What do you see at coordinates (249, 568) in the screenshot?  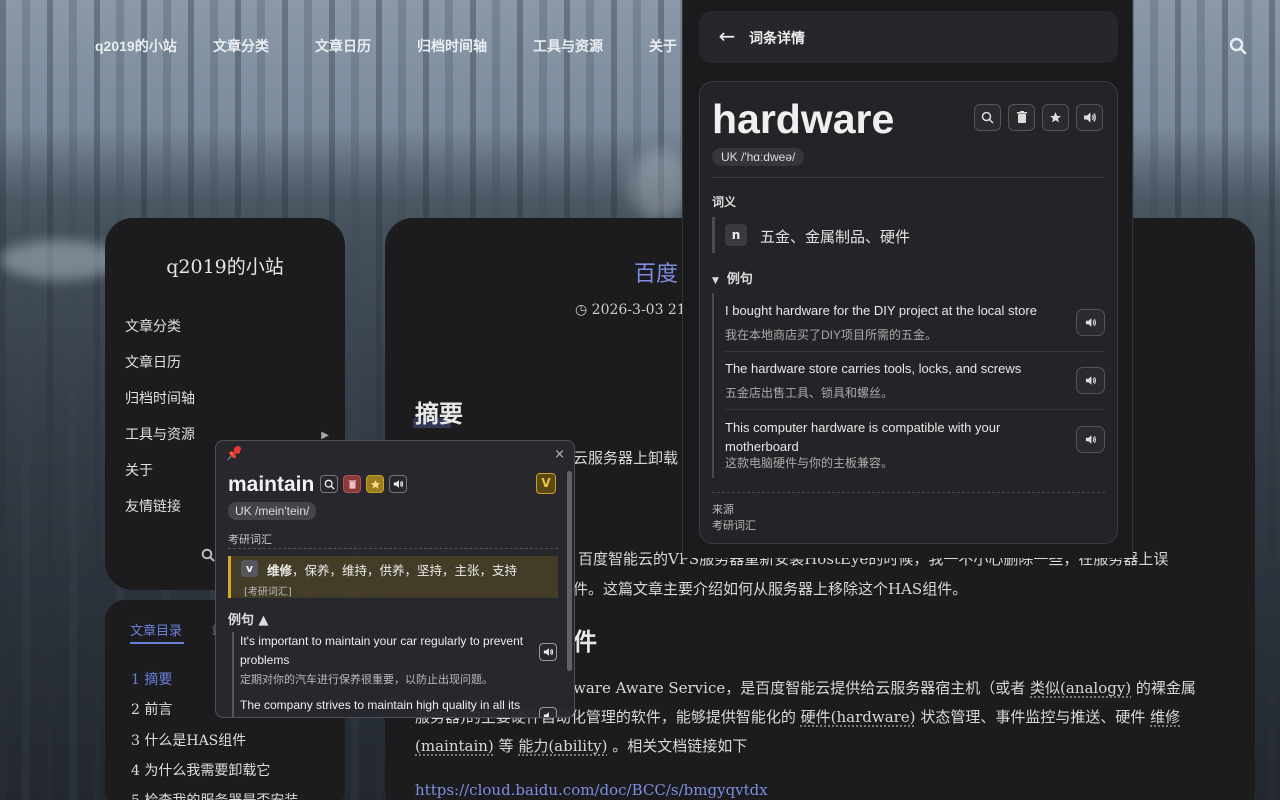 I see `pos-badge: v` at bounding box center [249, 568].